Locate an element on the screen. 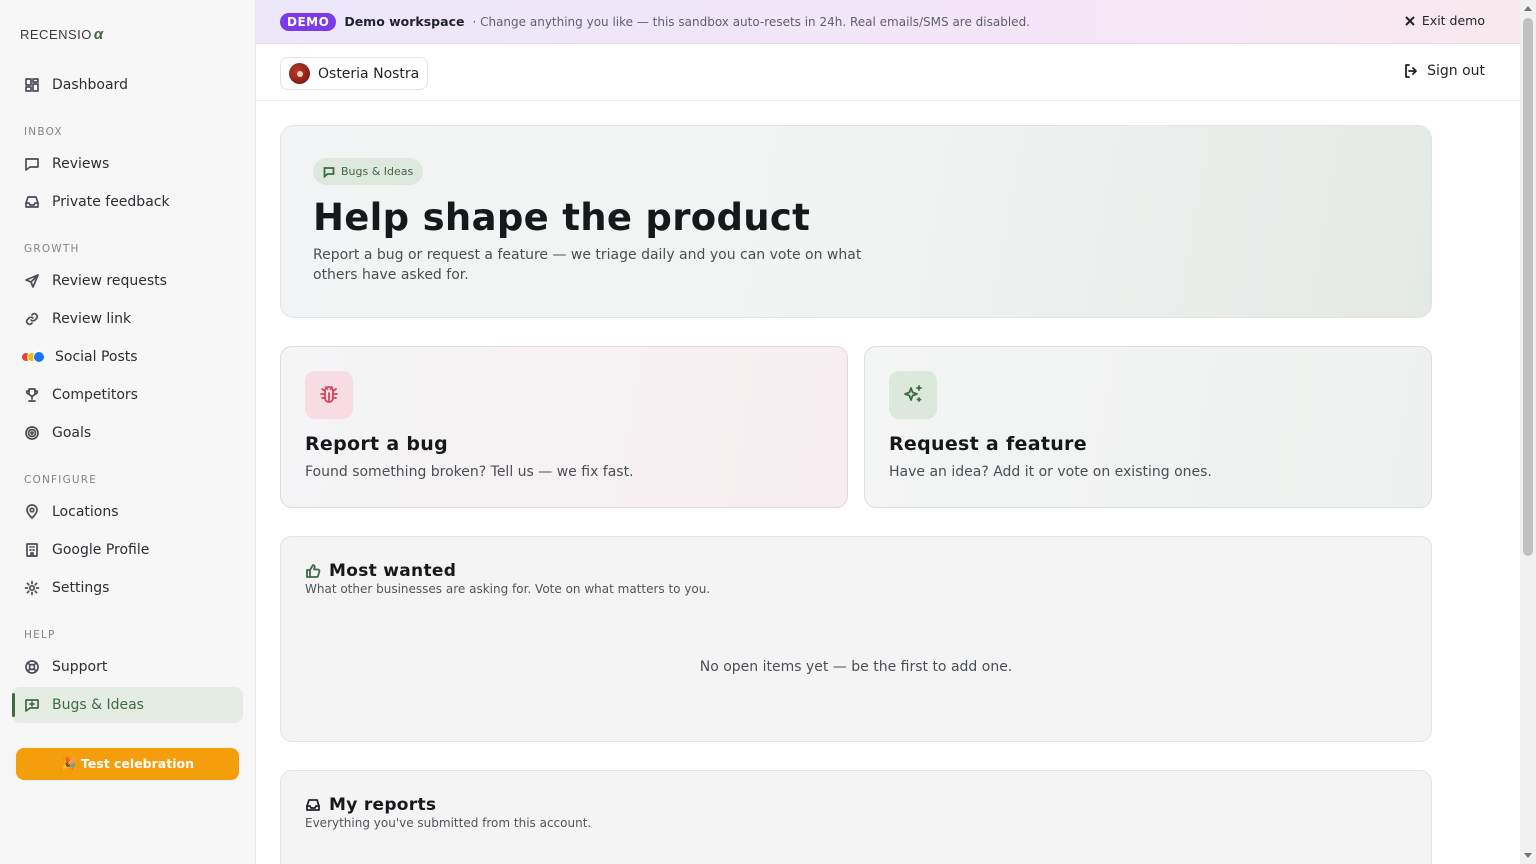  scrollbar-thumb is located at coordinates (1528, 287).